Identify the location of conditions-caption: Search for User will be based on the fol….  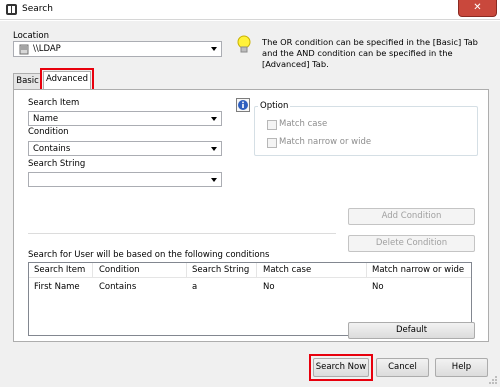
(149, 255).